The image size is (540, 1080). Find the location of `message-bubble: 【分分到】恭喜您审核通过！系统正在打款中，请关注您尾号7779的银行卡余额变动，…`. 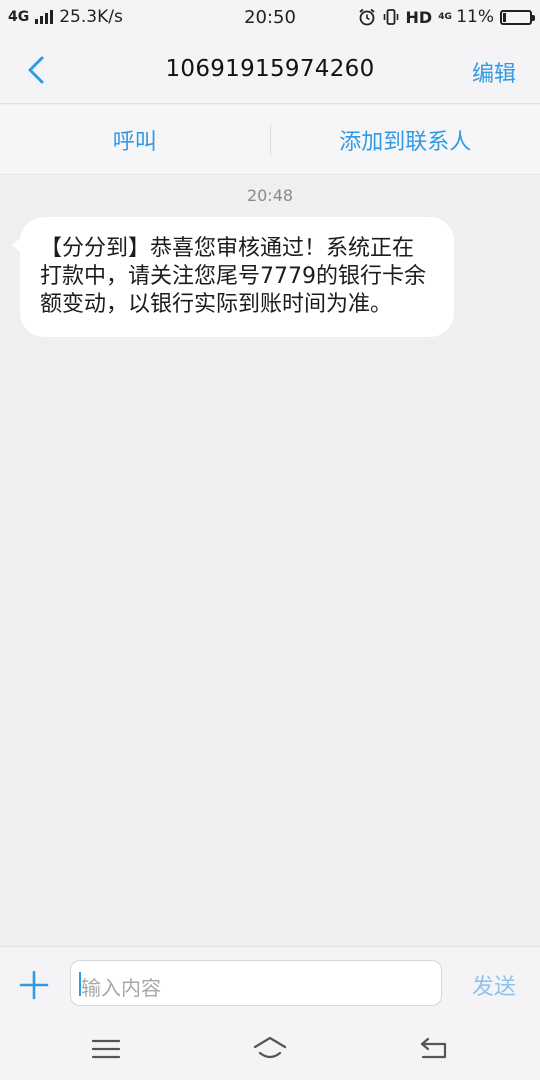

message-bubble: 【分分到】恭喜您审核通过！系统正在打款中，请关注您尾号7779的银行卡余额变动，… is located at coordinates (233, 277).